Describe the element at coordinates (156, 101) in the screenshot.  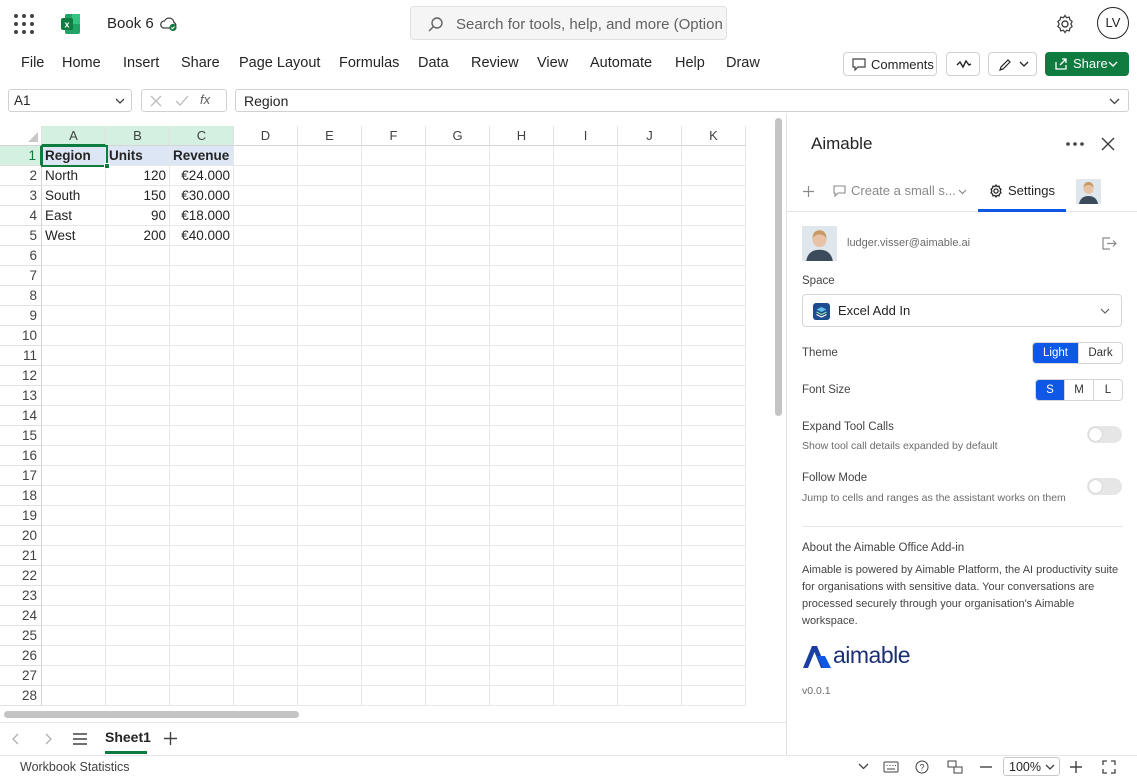
I see `cancel-icon` at that location.